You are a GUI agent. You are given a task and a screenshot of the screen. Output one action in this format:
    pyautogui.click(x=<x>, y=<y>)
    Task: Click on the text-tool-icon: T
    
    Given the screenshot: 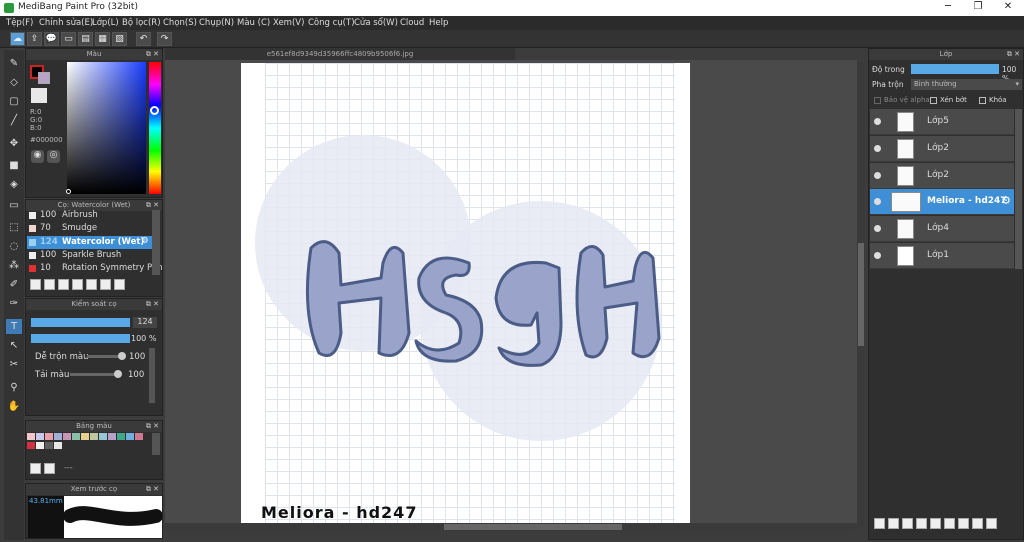 What is the action you would take?
    pyautogui.click(x=14, y=326)
    